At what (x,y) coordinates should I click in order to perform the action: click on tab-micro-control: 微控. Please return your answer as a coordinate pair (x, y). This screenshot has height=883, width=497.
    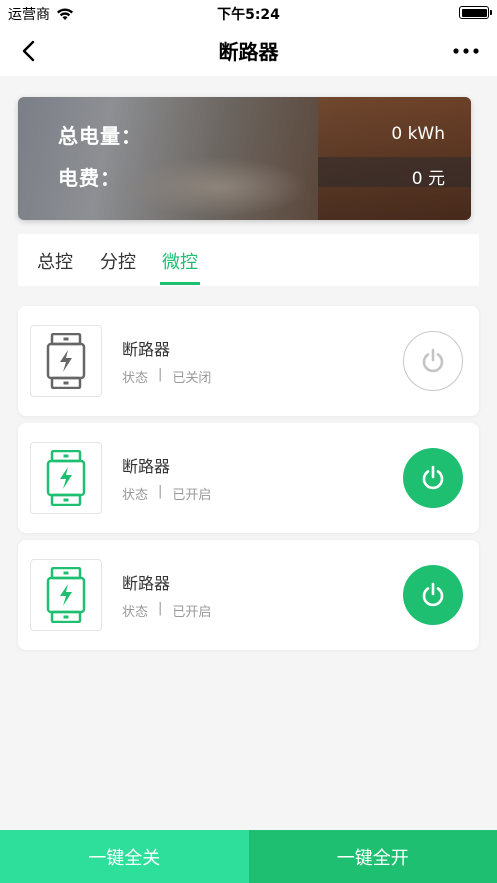
    Looking at the image, I should click on (180, 261).